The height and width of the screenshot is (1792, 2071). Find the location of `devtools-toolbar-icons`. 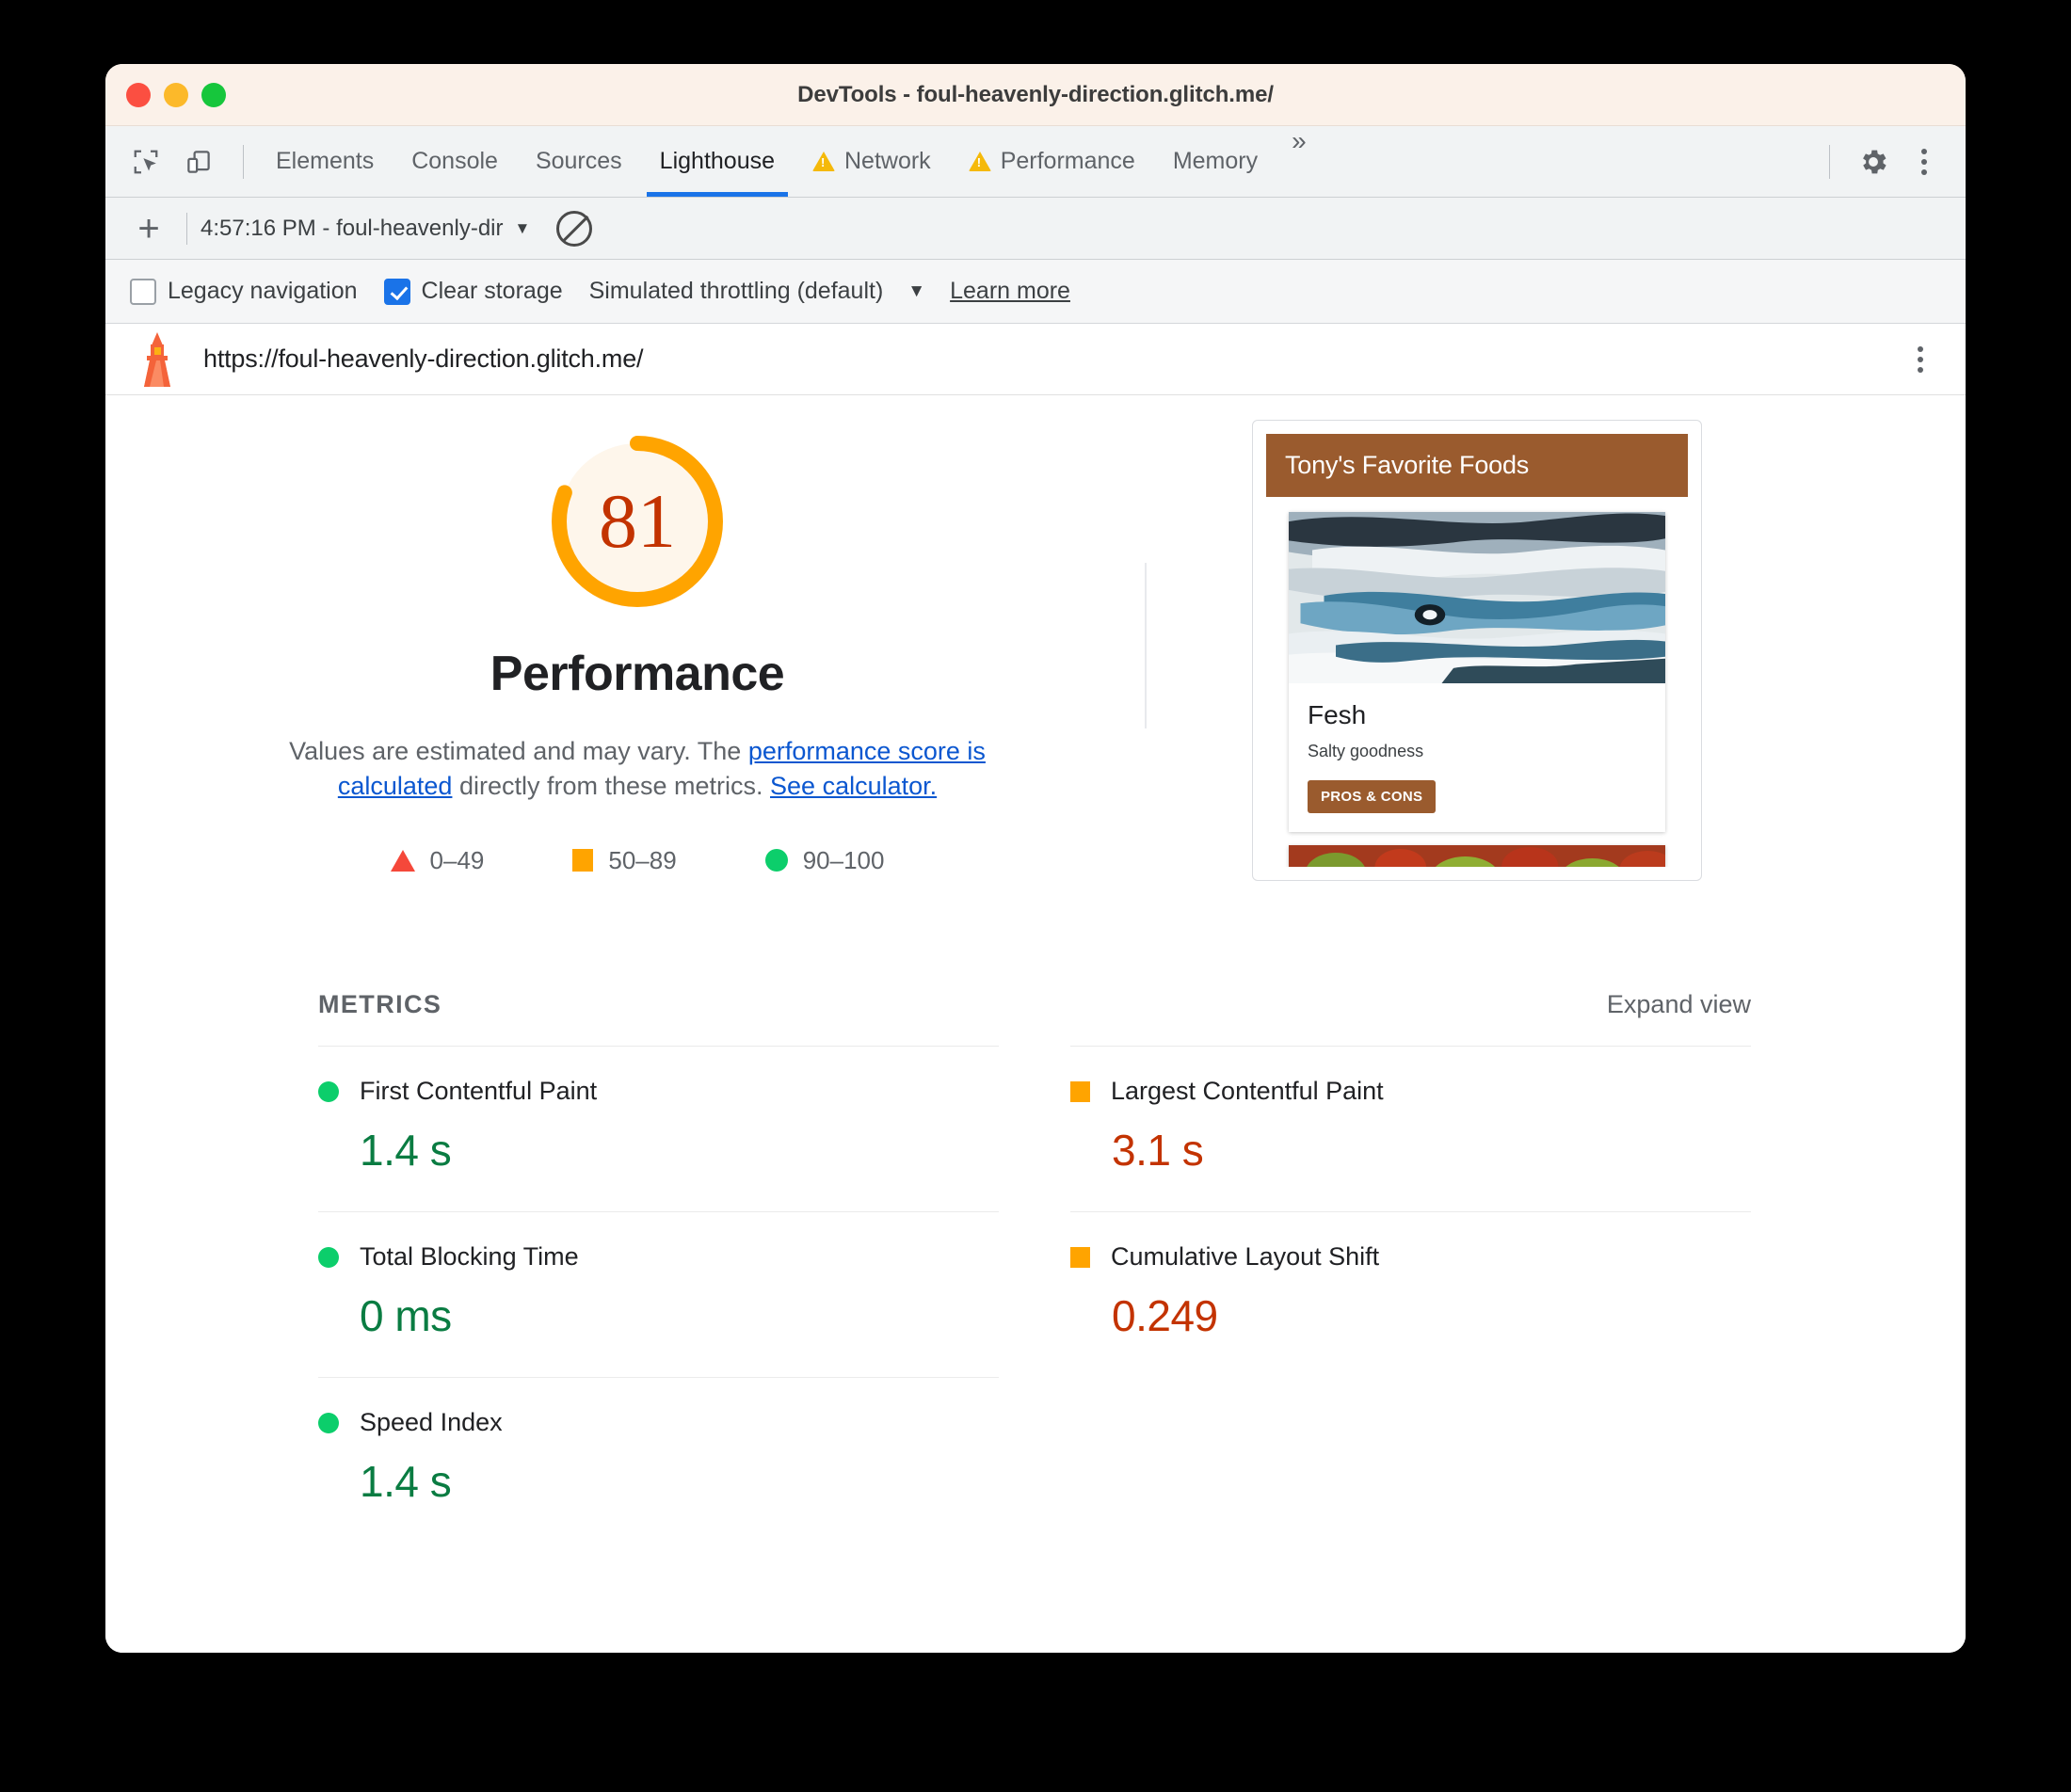

devtools-toolbar-icons is located at coordinates (181, 161).